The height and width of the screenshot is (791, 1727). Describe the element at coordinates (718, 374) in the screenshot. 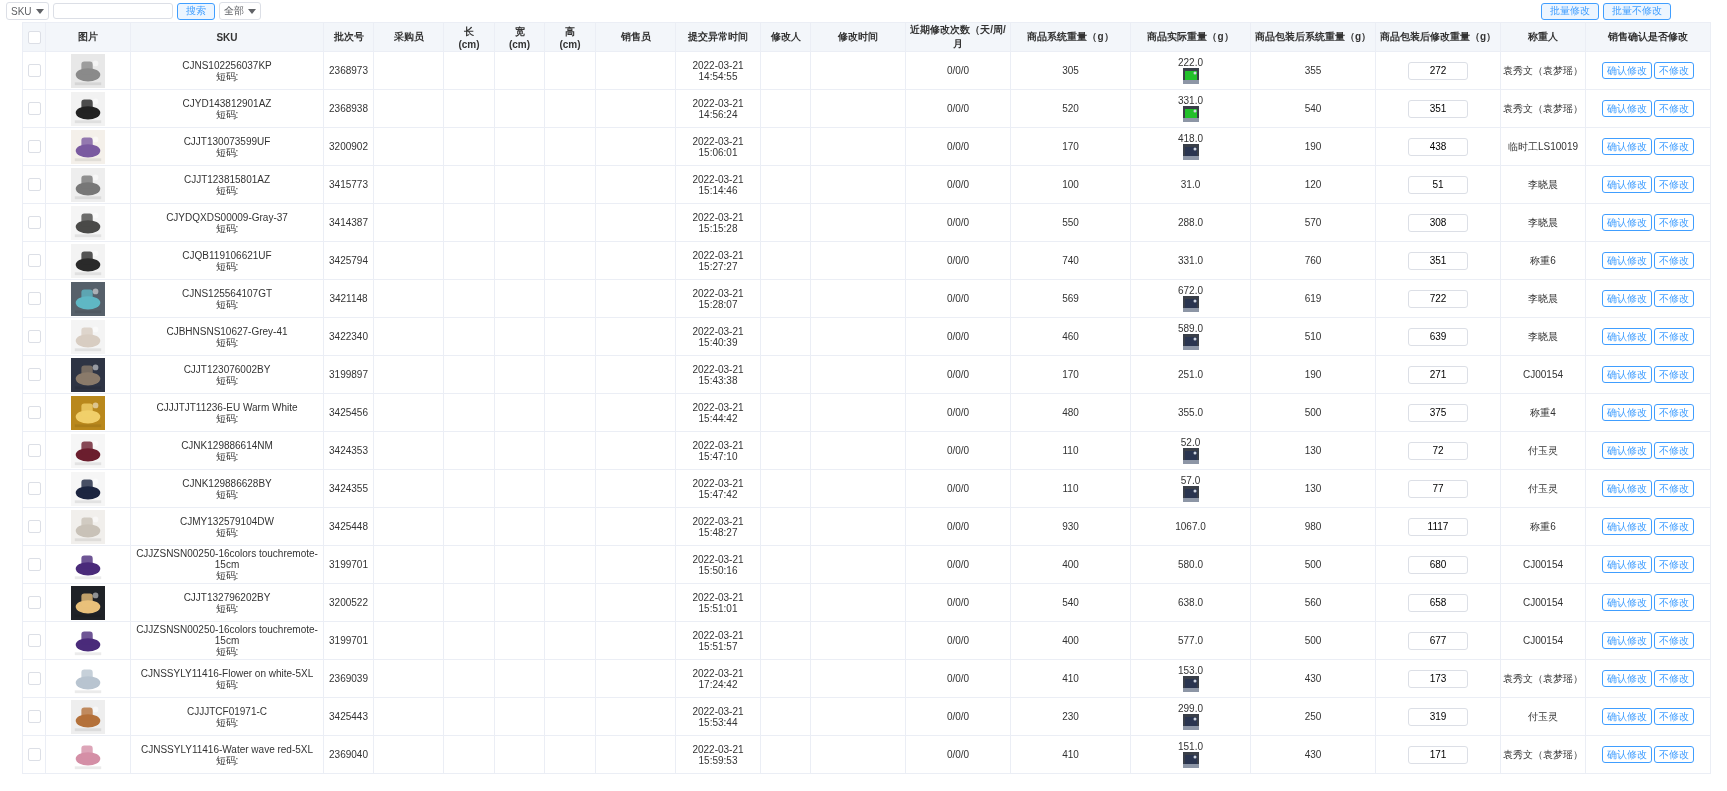

I see `submit-time: 2022-03-21 15:43:38` at that location.